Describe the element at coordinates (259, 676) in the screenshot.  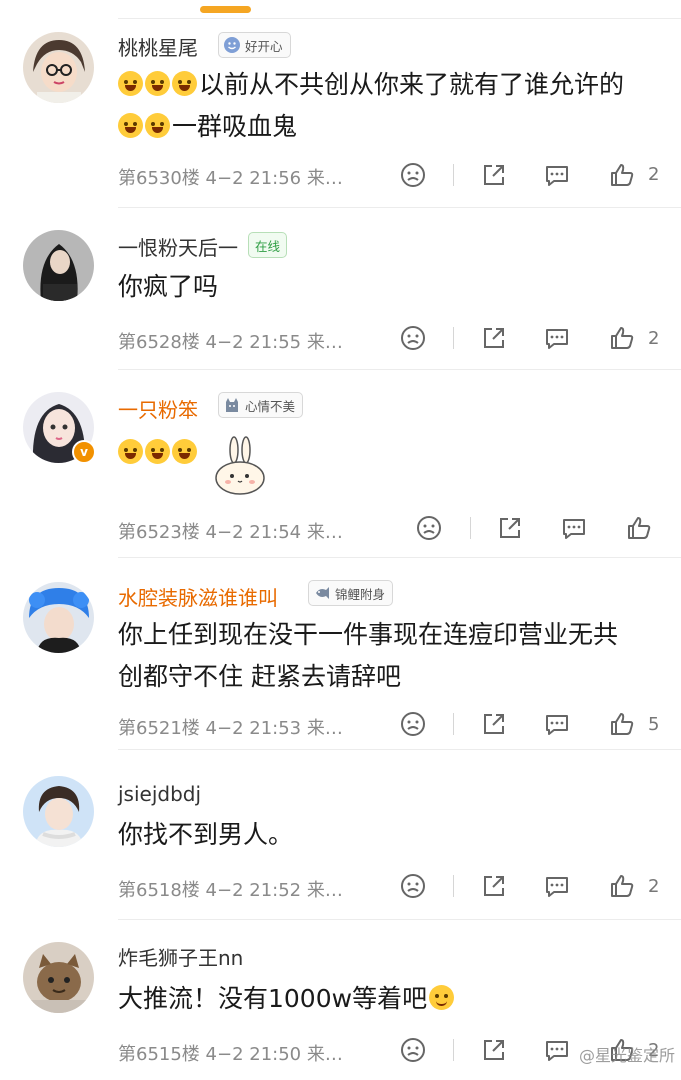
I see `comment-text-line: 创都守不住 赶紧去请辞吧` at that location.